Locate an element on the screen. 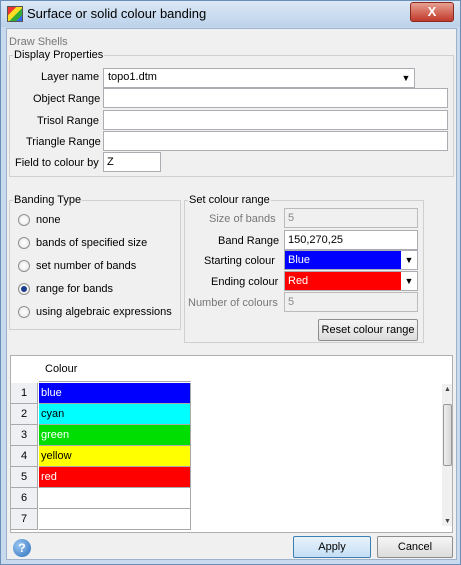  app-icon is located at coordinates (15, 14).